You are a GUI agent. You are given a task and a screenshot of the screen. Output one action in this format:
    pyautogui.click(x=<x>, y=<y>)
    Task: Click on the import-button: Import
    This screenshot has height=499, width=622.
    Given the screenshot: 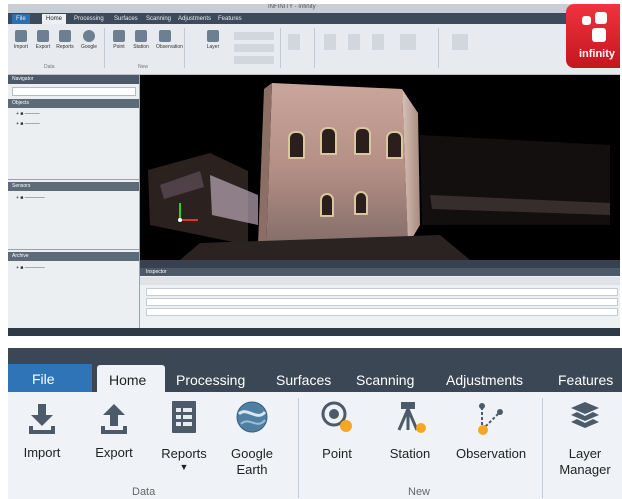 What is the action you would take?
    pyautogui.click(x=42, y=430)
    